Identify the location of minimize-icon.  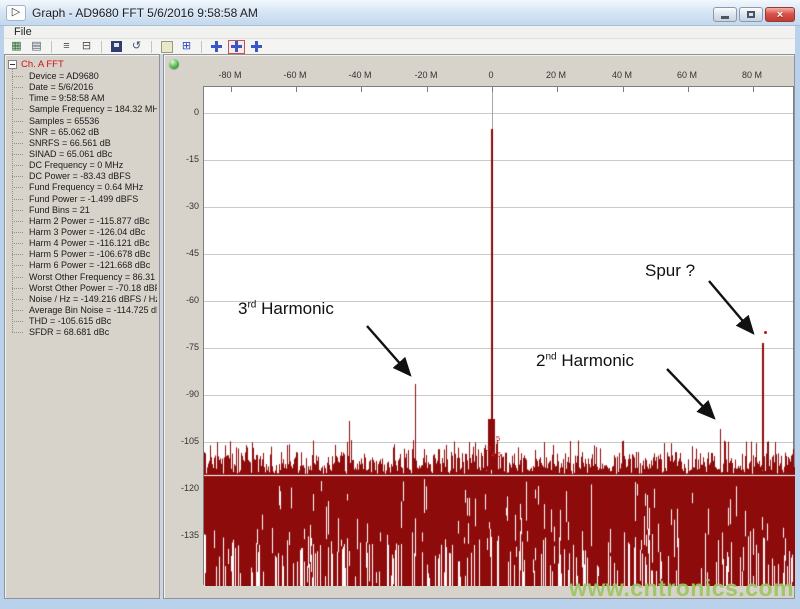
(725, 17).